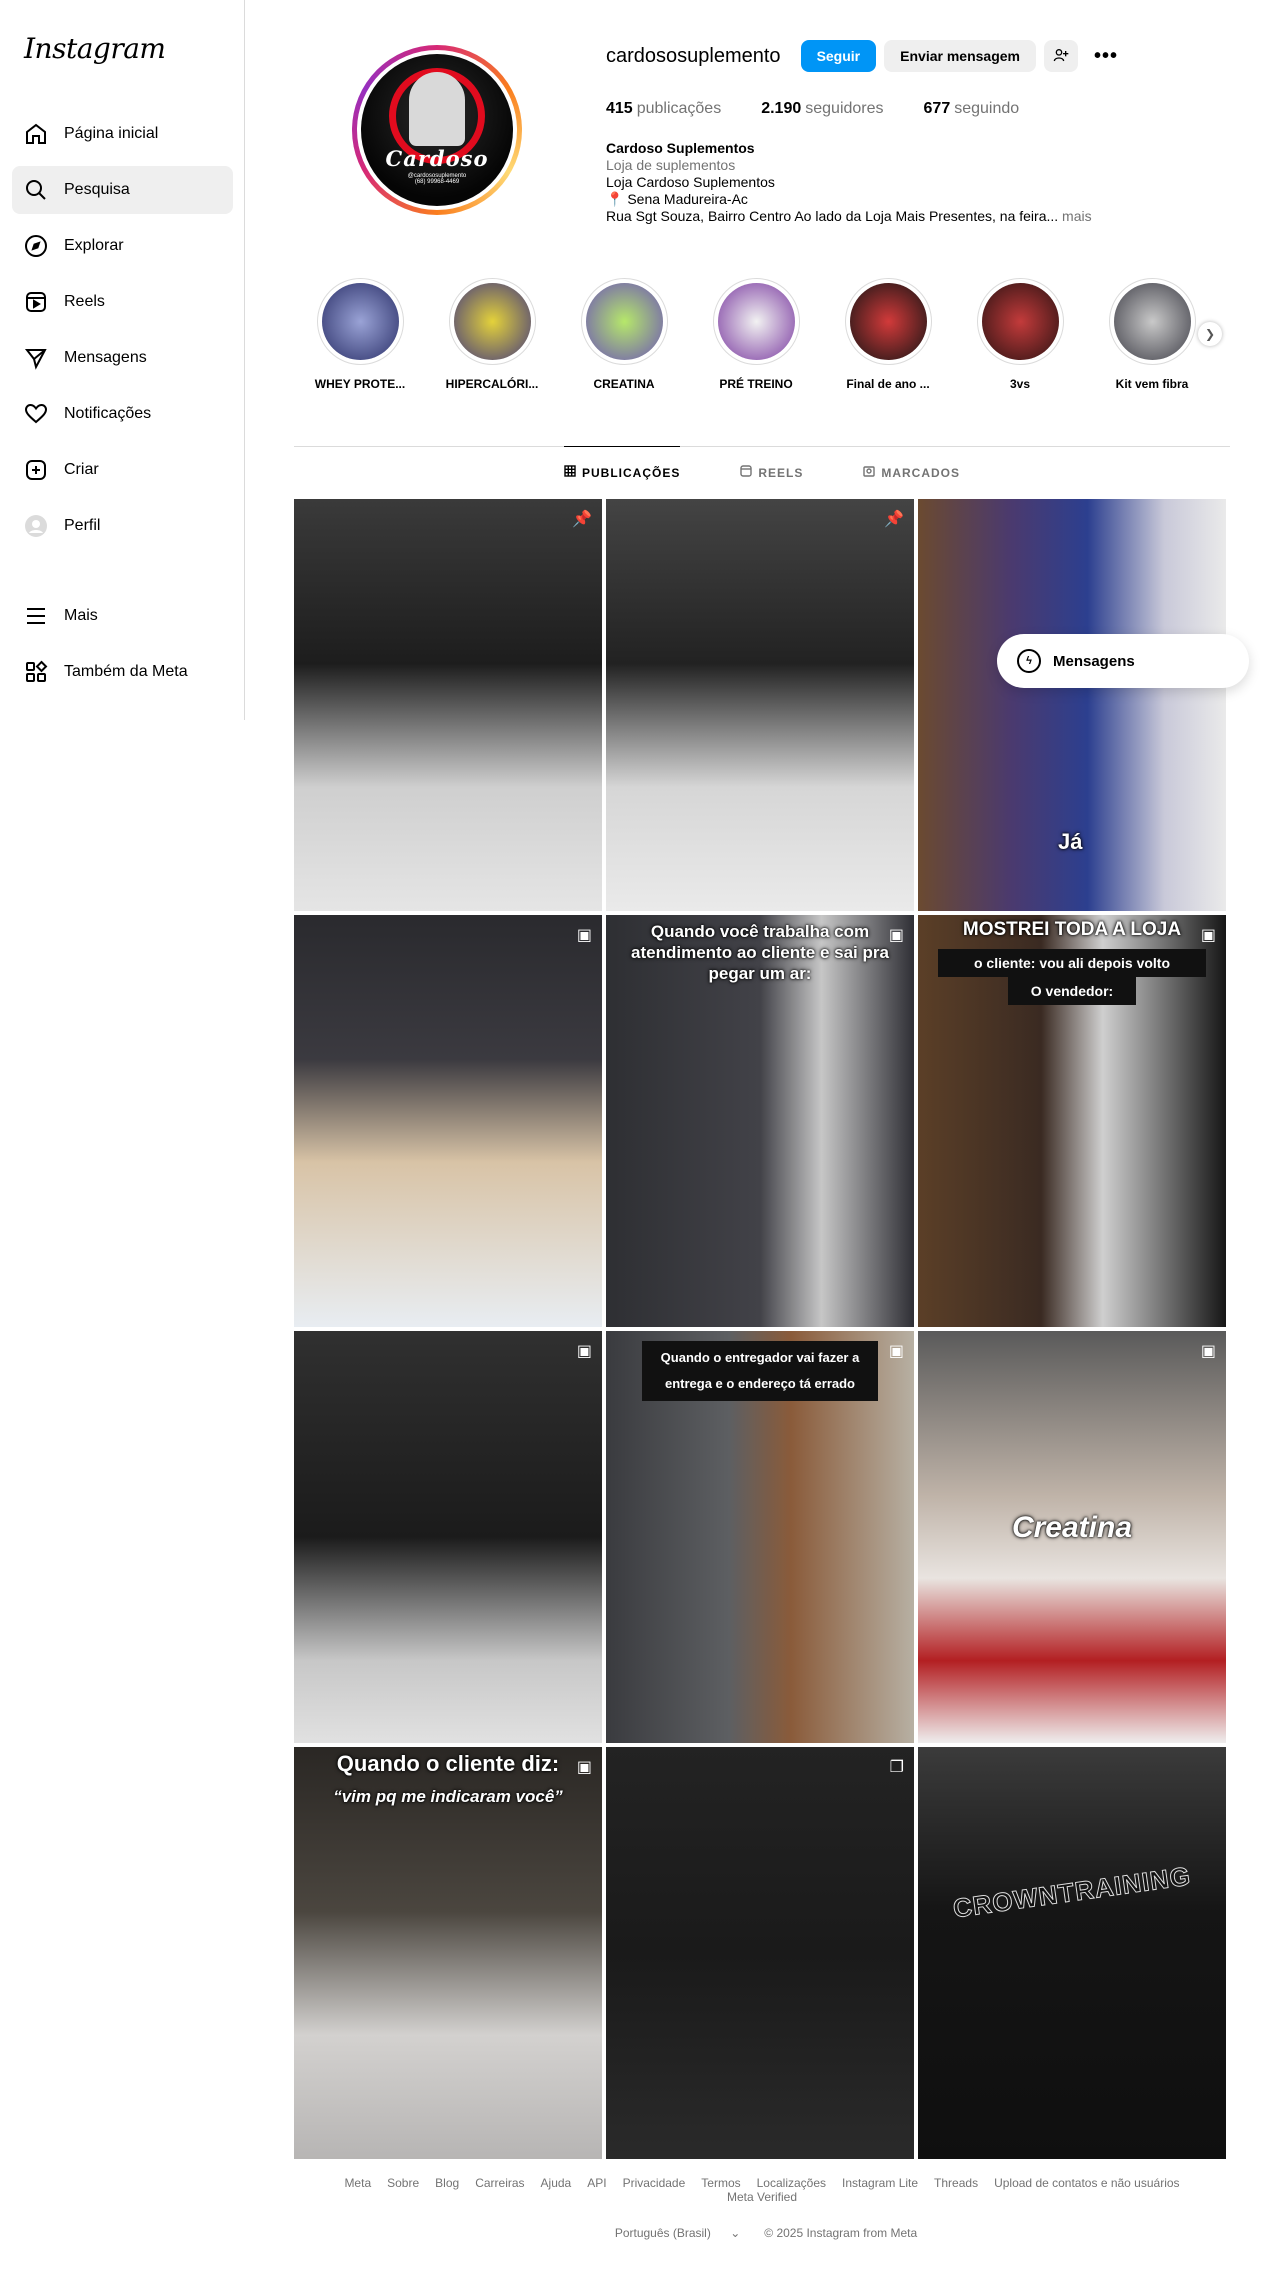  I want to click on highlight-item: 3vs, so click(1020, 334).